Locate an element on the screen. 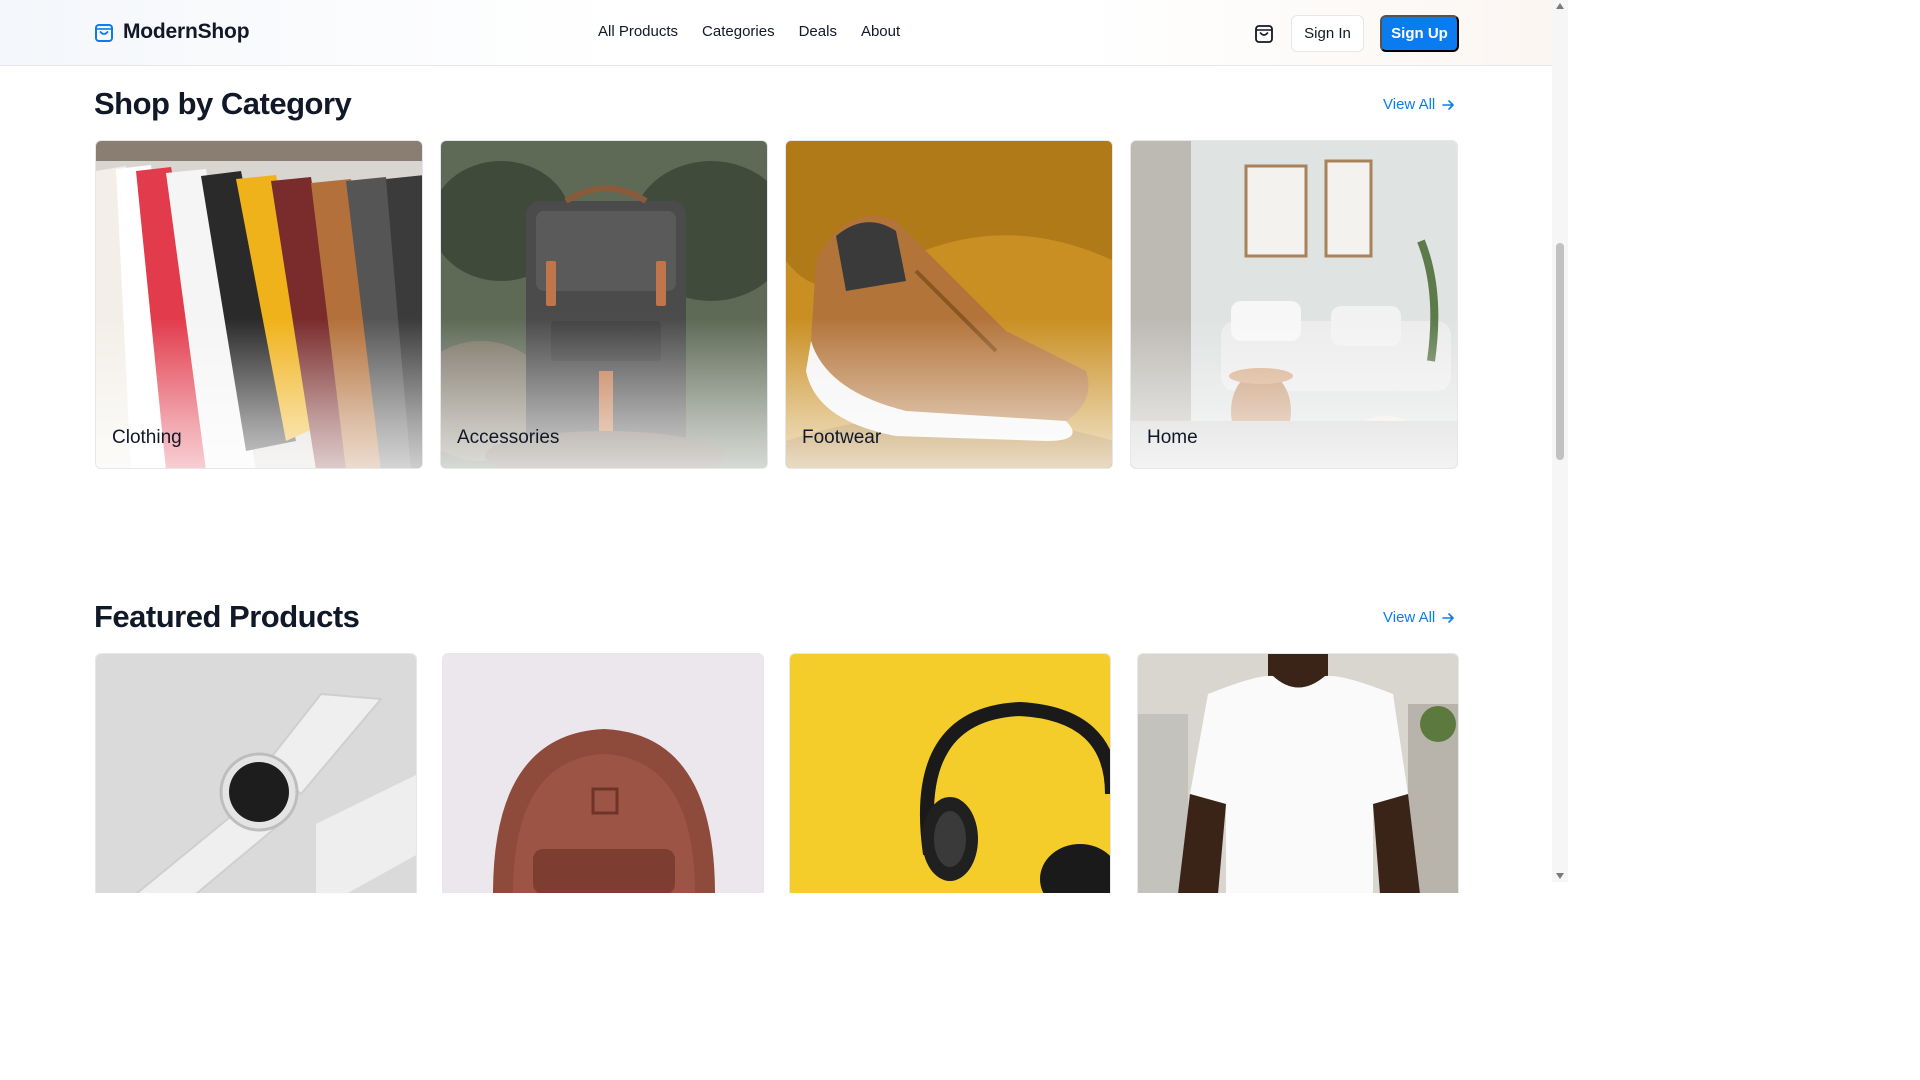  page-scrollbar is located at coordinates (1560, 441).